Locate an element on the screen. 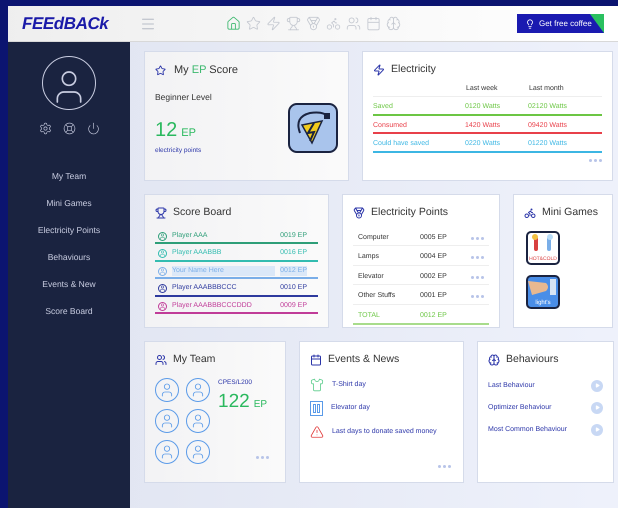  team-score: 122 is located at coordinates (234, 401).